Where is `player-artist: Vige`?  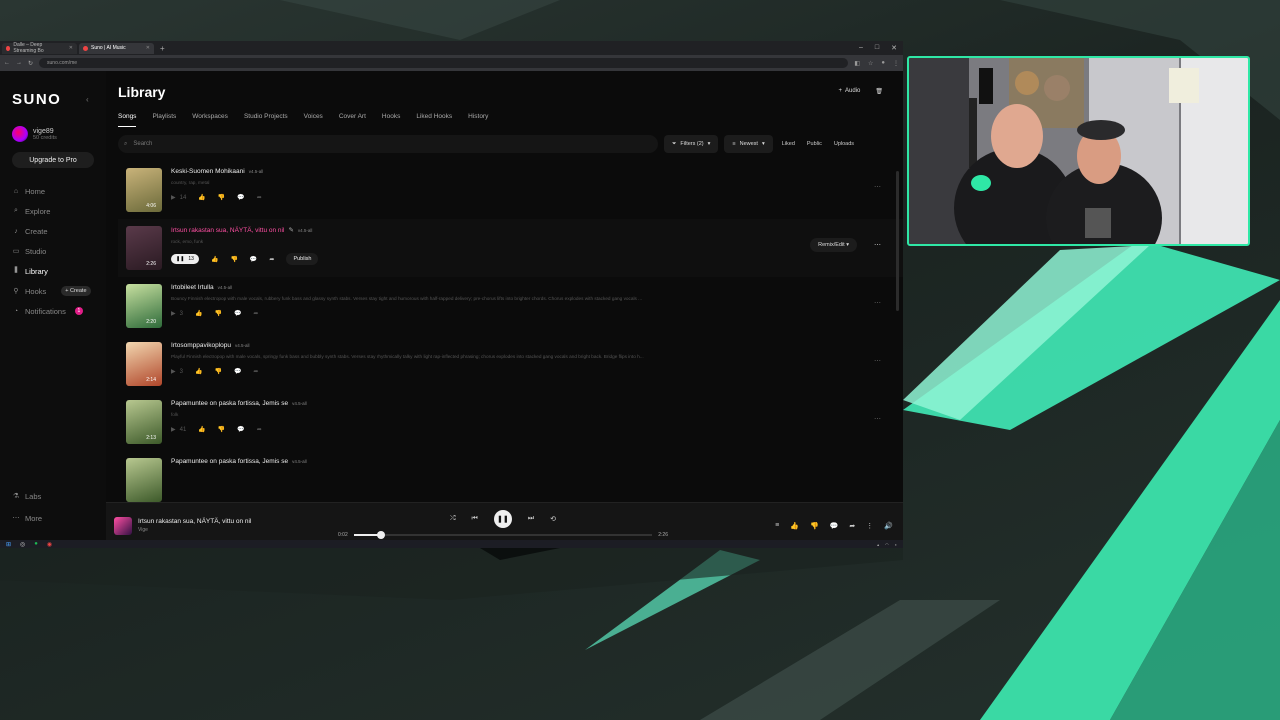
player-artist: Vige is located at coordinates (238, 530).